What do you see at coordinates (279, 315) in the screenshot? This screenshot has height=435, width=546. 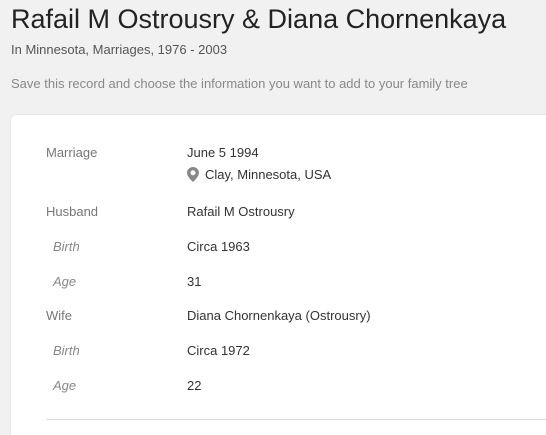 I see `wife-name: Diana Chornenkaya (Ostrousry)` at bounding box center [279, 315].